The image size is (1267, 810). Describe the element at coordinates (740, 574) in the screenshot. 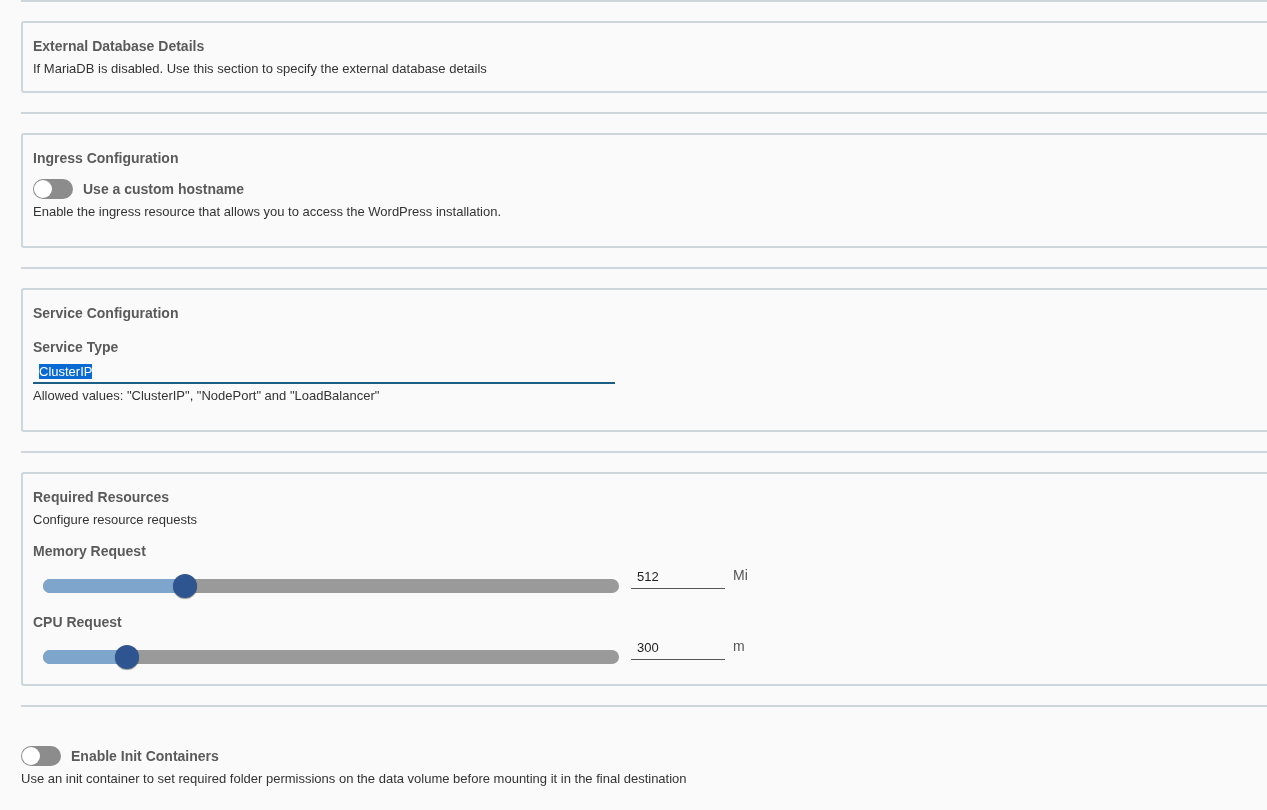

I see `unit-label: Mi` at that location.